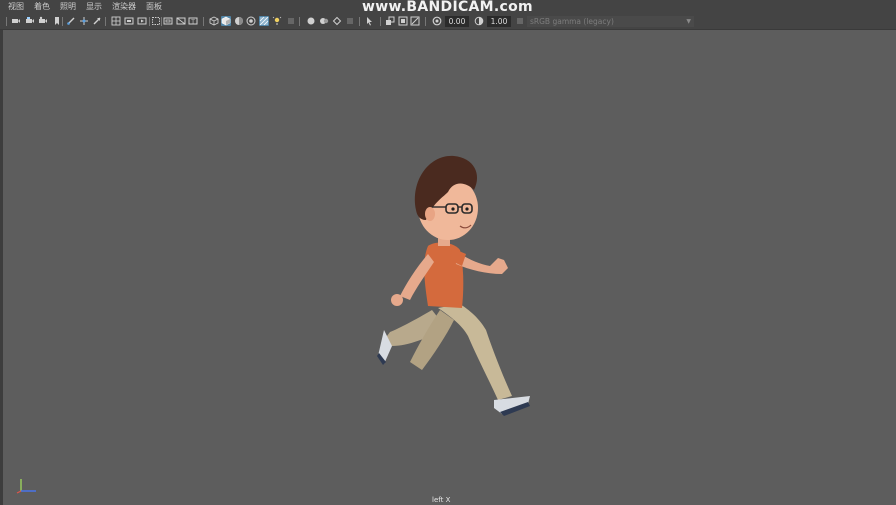  What do you see at coordinates (84, 21) in the screenshot?
I see `pivot-icon` at bounding box center [84, 21].